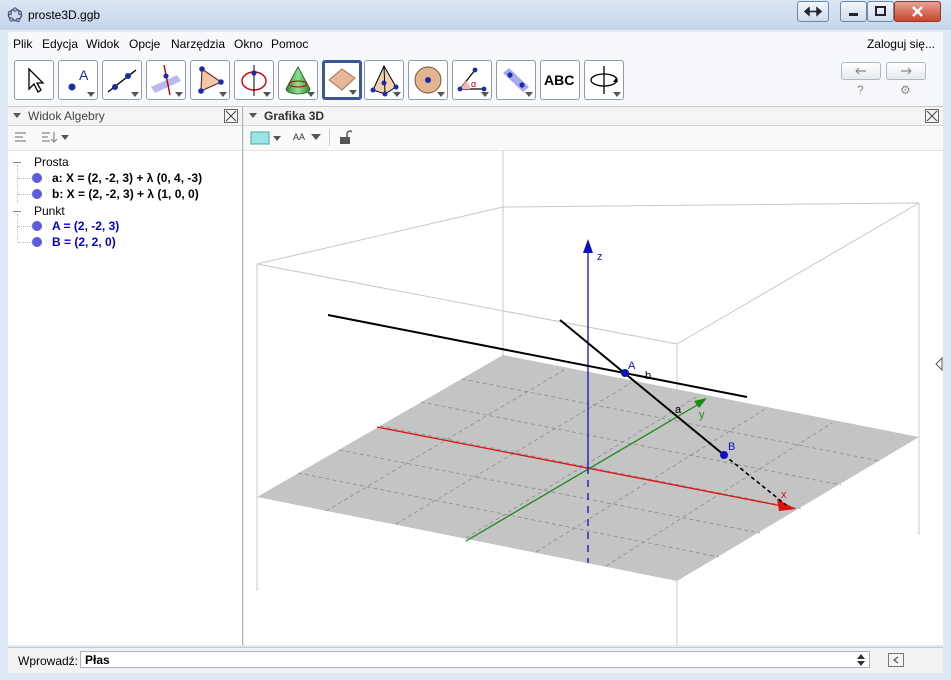 This screenshot has height=680, width=951. I want to click on background-color-icon, so click(267, 138).